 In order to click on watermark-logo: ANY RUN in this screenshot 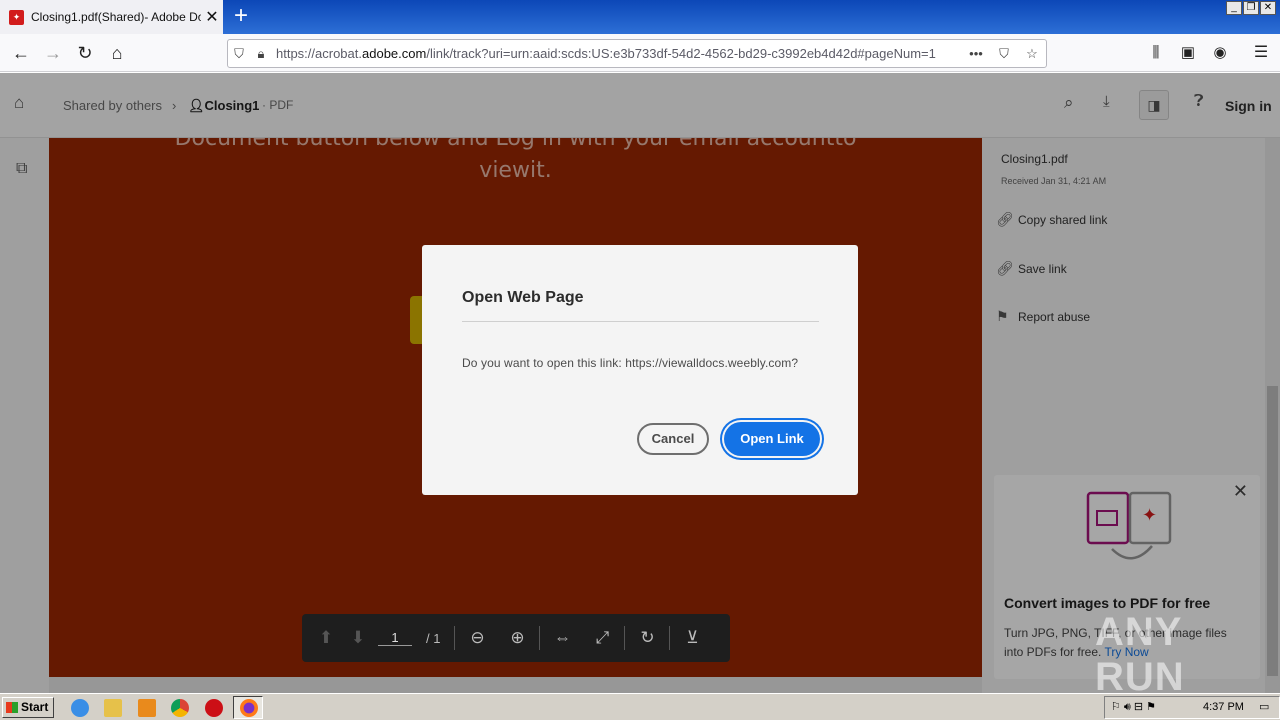, I will do `click(1140, 654)`.